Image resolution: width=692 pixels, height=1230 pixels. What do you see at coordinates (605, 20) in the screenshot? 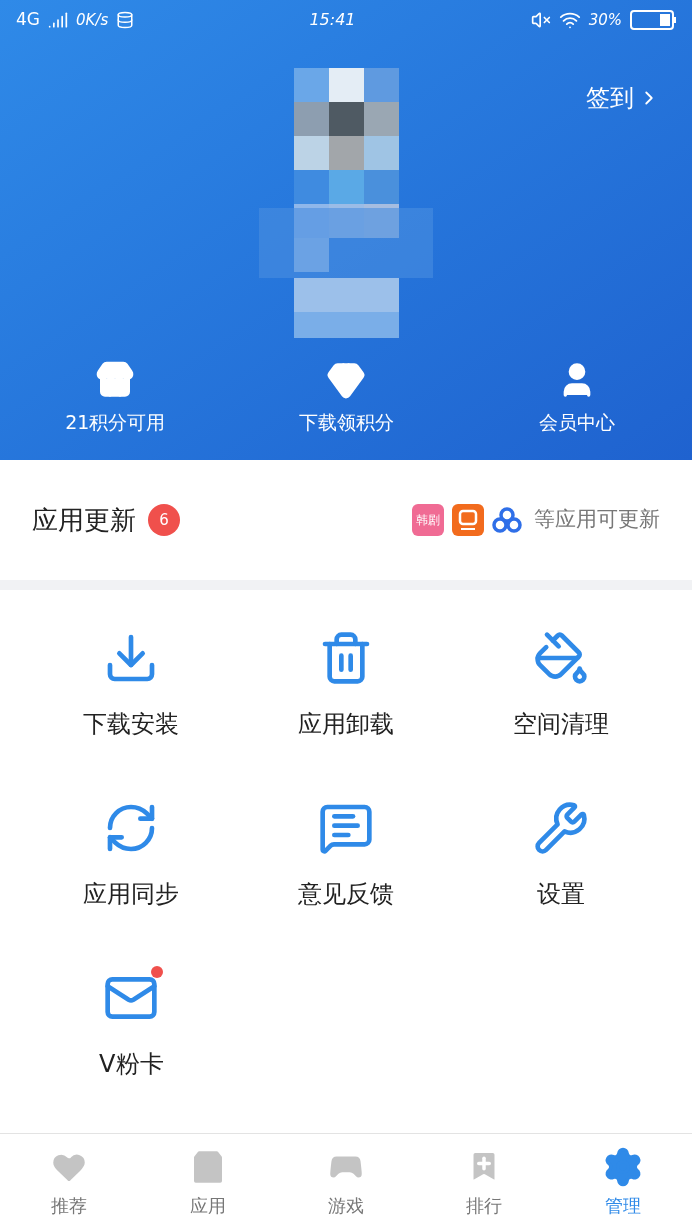
I see `battery-label: 30%` at bounding box center [605, 20].